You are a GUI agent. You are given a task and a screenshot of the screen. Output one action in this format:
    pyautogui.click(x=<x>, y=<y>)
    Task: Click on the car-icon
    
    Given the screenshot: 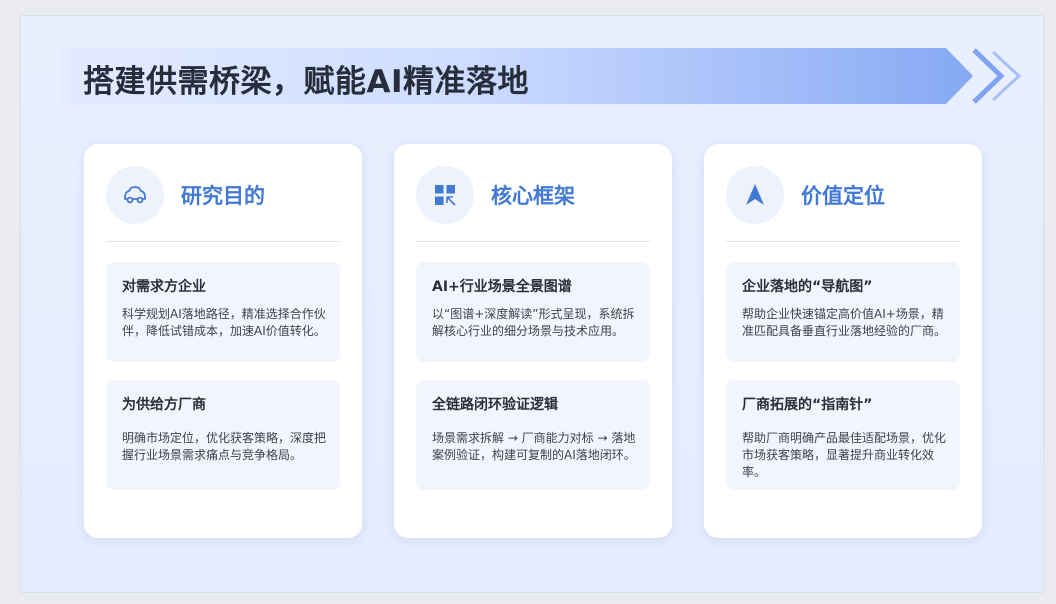 What is the action you would take?
    pyautogui.click(x=135, y=195)
    